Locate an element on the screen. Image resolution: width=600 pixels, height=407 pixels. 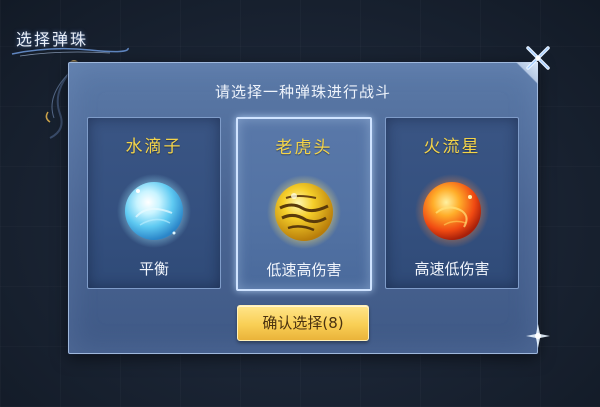
marble-card-meteor: 火流星 高速低伤害 is located at coordinates (452, 203).